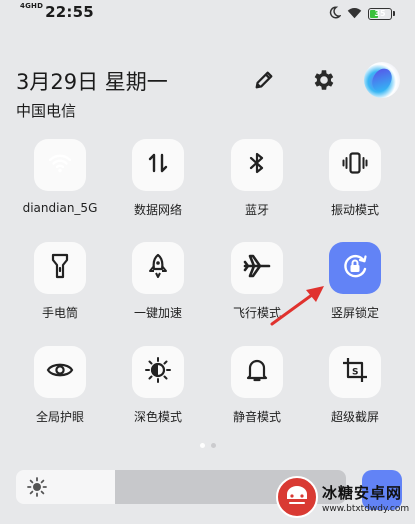  I want to click on mobile-data-icon, so click(158, 165).